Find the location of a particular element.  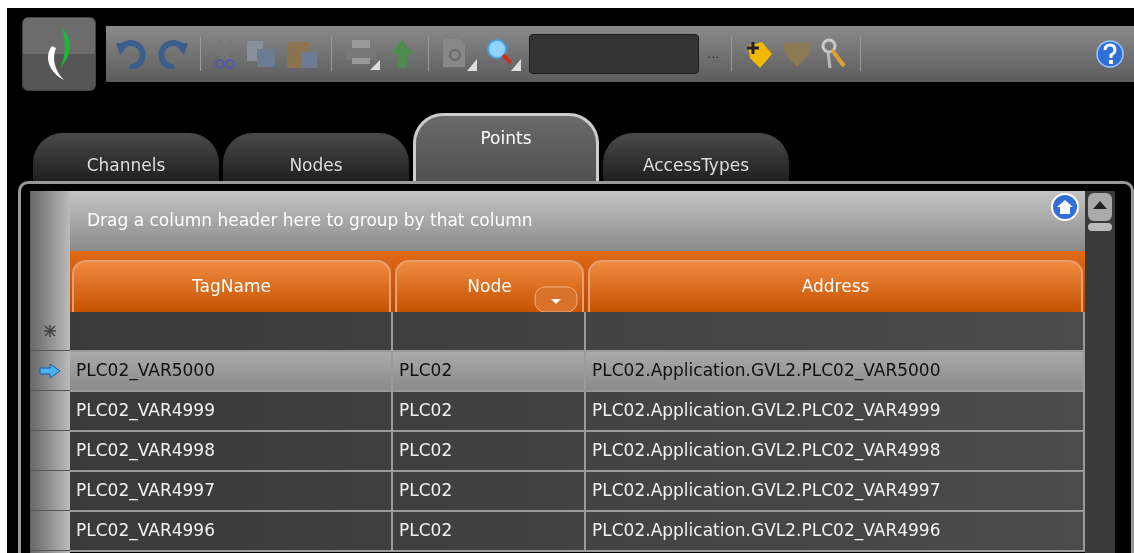

table-row: PLC02_VAR5000 PLC02 PLC02.Application.GVL2.PLC02_VAR5000 is located at coordinates (577, 372).